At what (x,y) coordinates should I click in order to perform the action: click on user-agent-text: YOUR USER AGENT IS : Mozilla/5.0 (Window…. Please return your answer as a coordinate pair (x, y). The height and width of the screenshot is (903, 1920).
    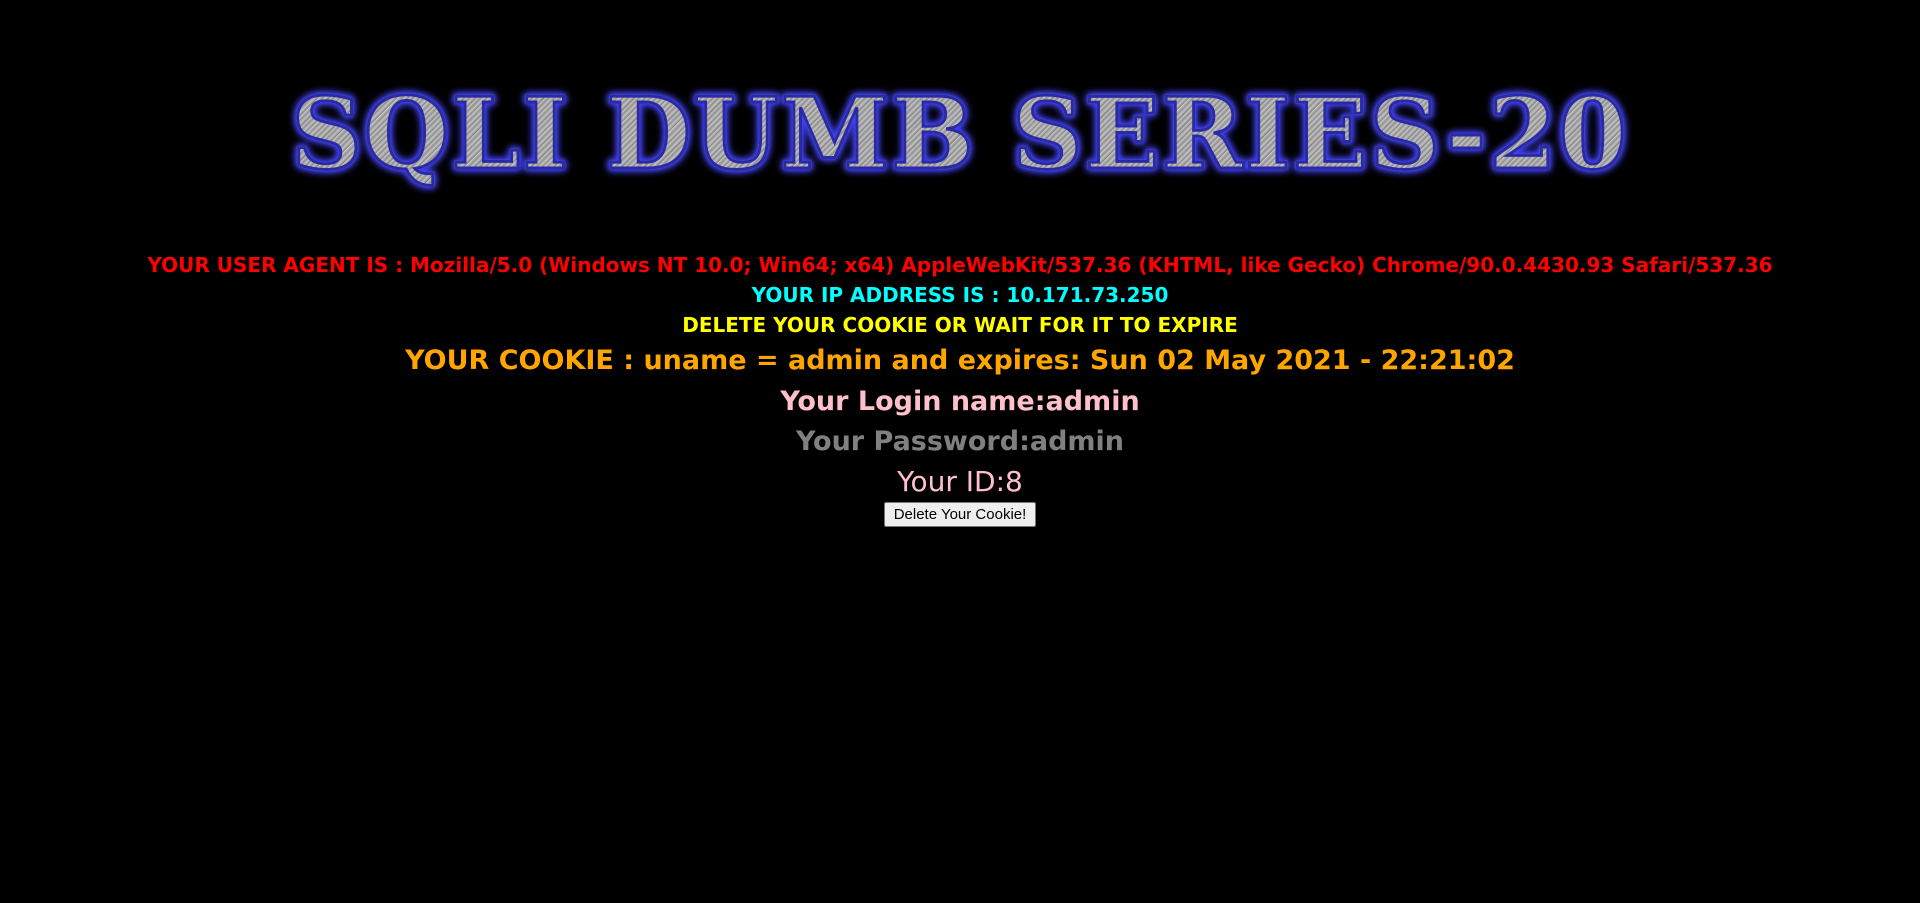
    Looking at the image, I should click on (960, 265).